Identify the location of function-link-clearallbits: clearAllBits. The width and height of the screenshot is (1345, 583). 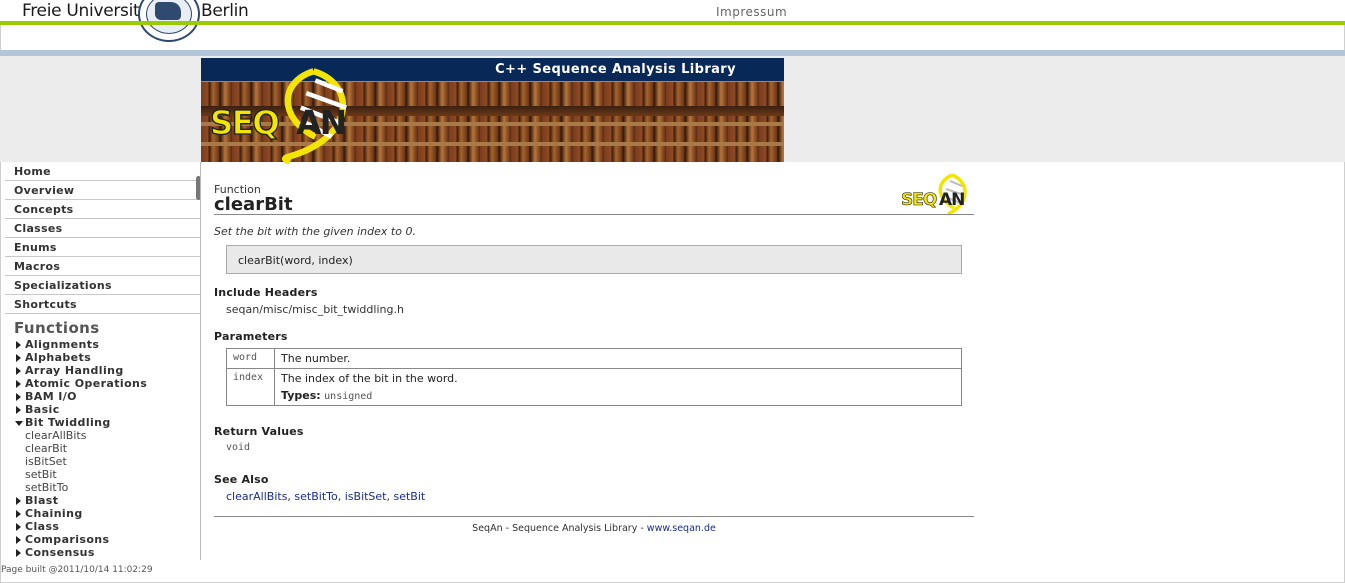
(102, 435).